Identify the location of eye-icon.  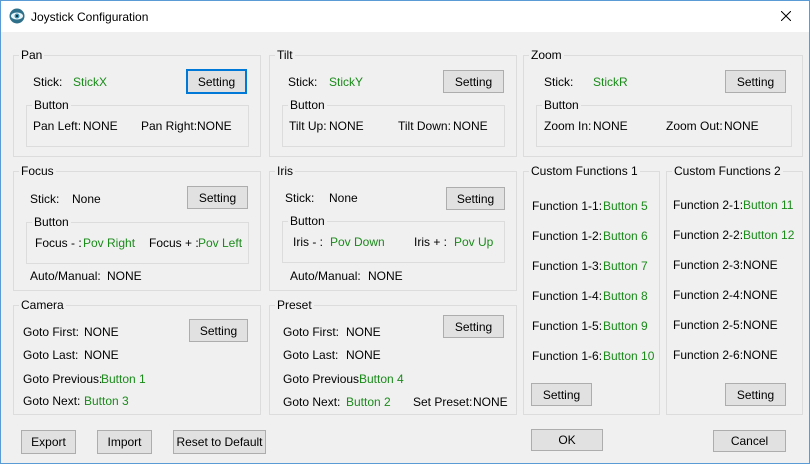
(17, 16).